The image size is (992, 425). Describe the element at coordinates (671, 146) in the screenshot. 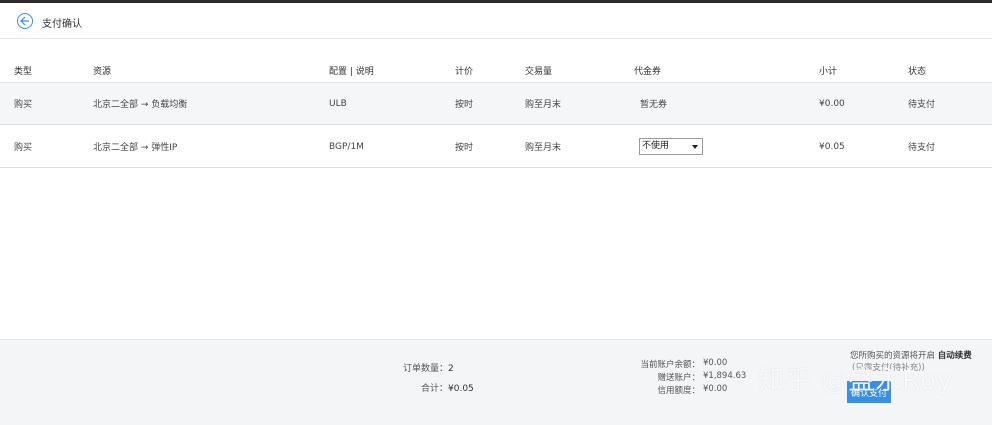

I see `voucher-select: 不使用` at that location.